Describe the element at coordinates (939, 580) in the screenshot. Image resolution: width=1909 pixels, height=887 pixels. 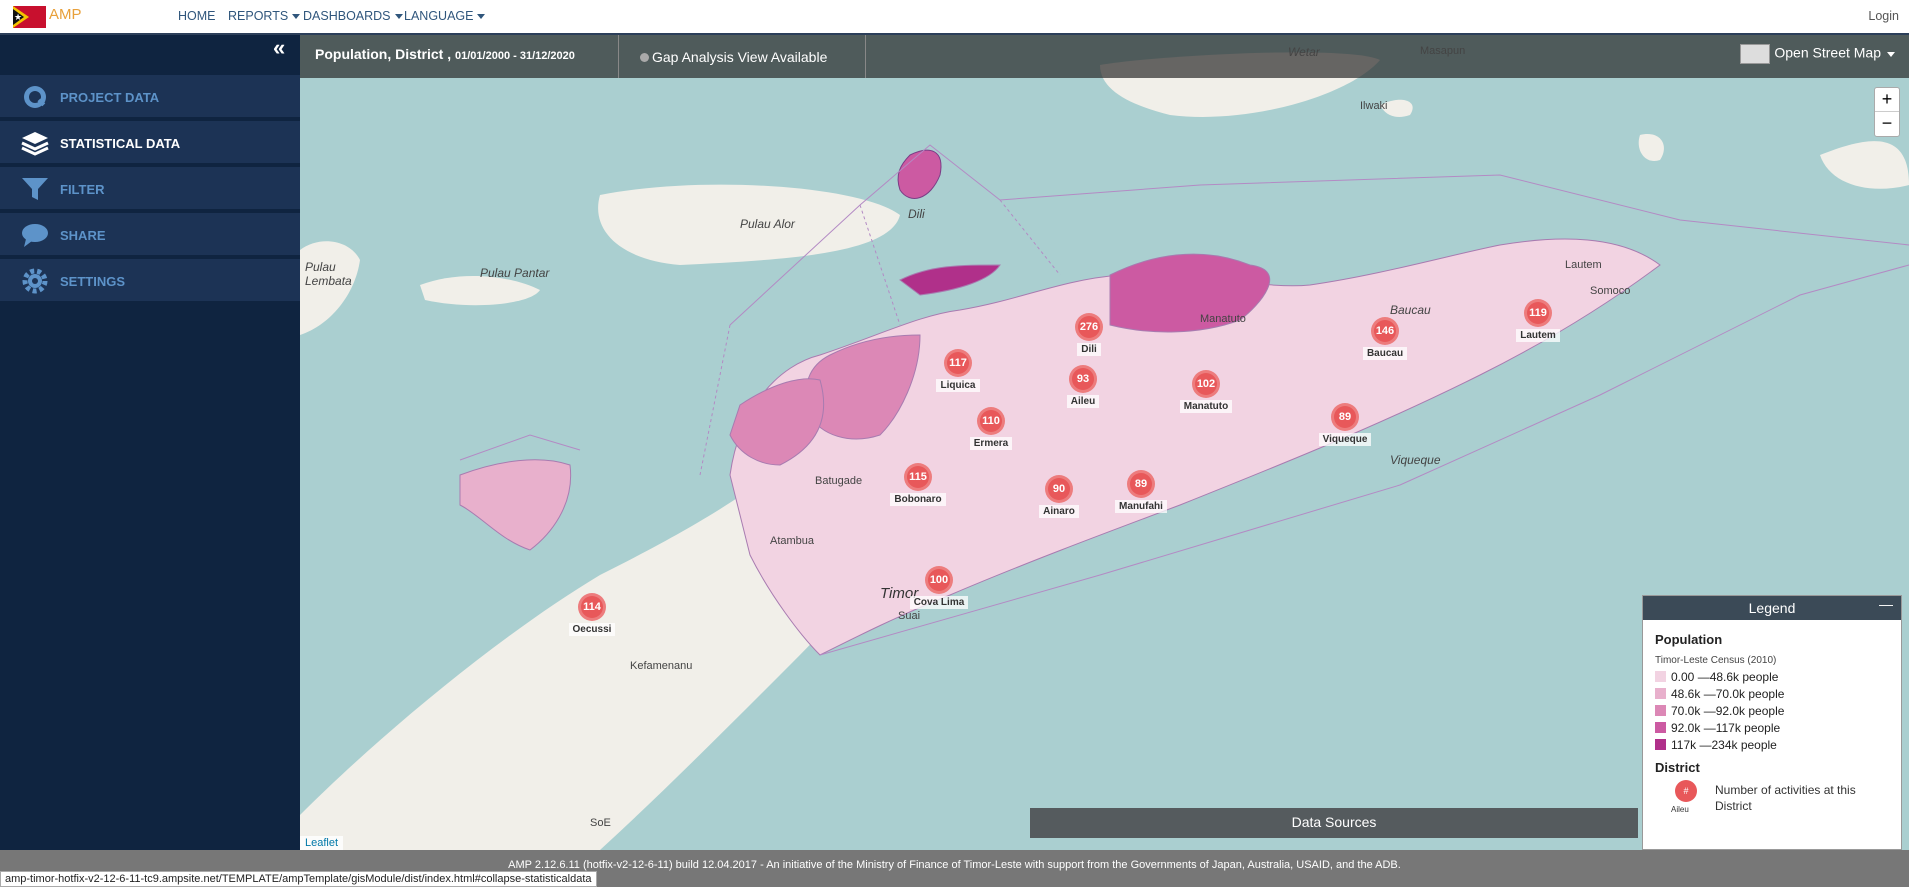
I see `activity-count: 100` at that location.